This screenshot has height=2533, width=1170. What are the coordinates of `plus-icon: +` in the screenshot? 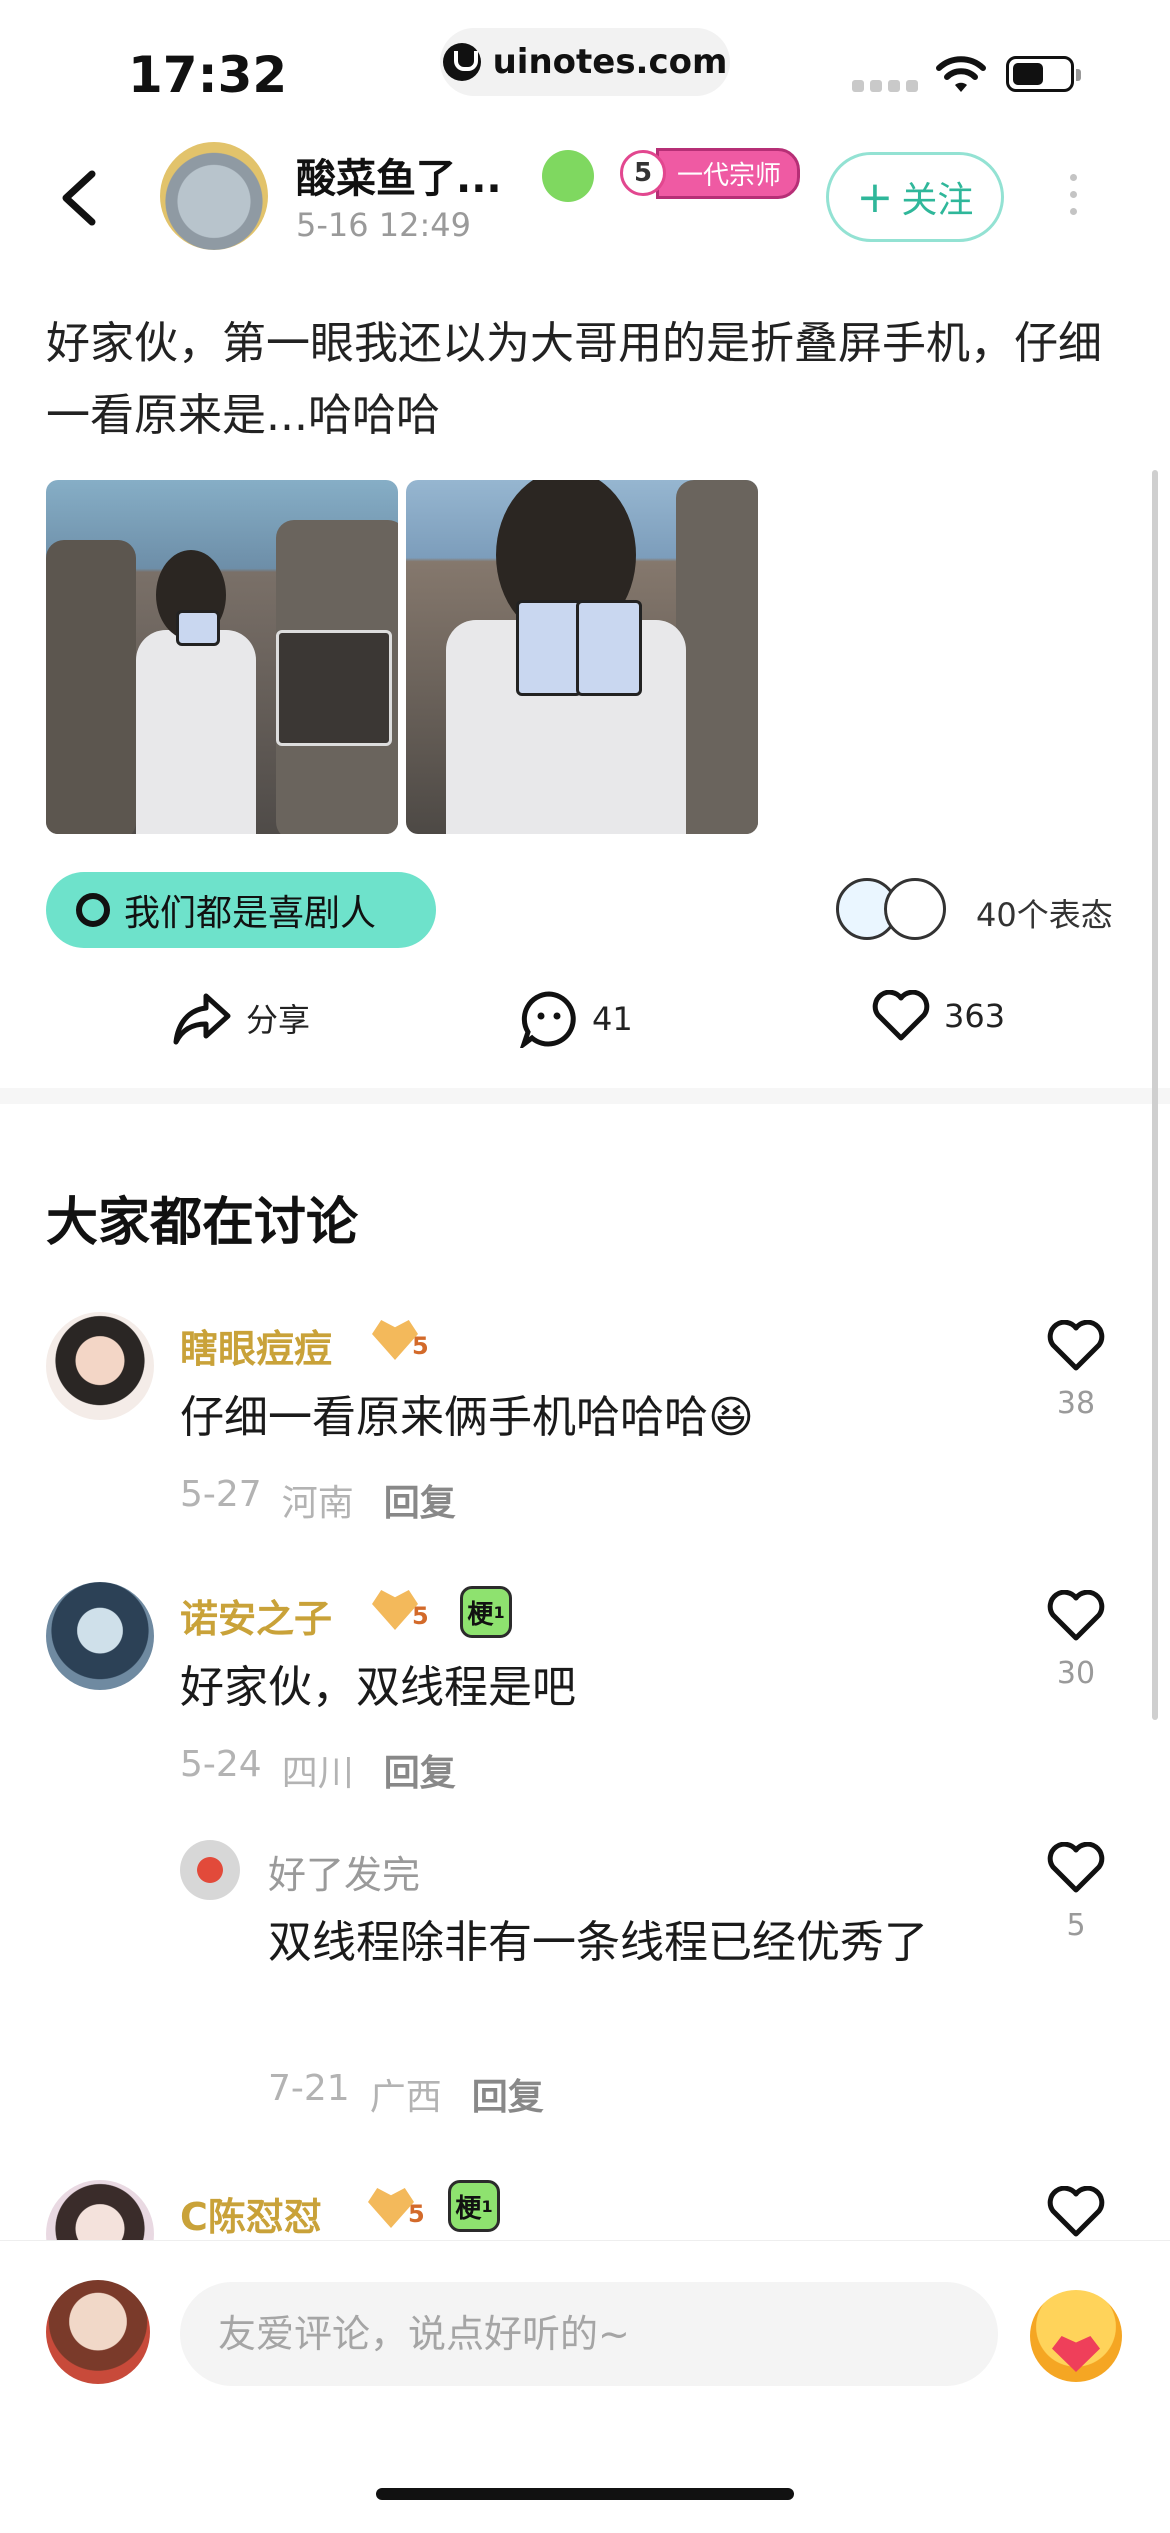 It's located at (875, 197).